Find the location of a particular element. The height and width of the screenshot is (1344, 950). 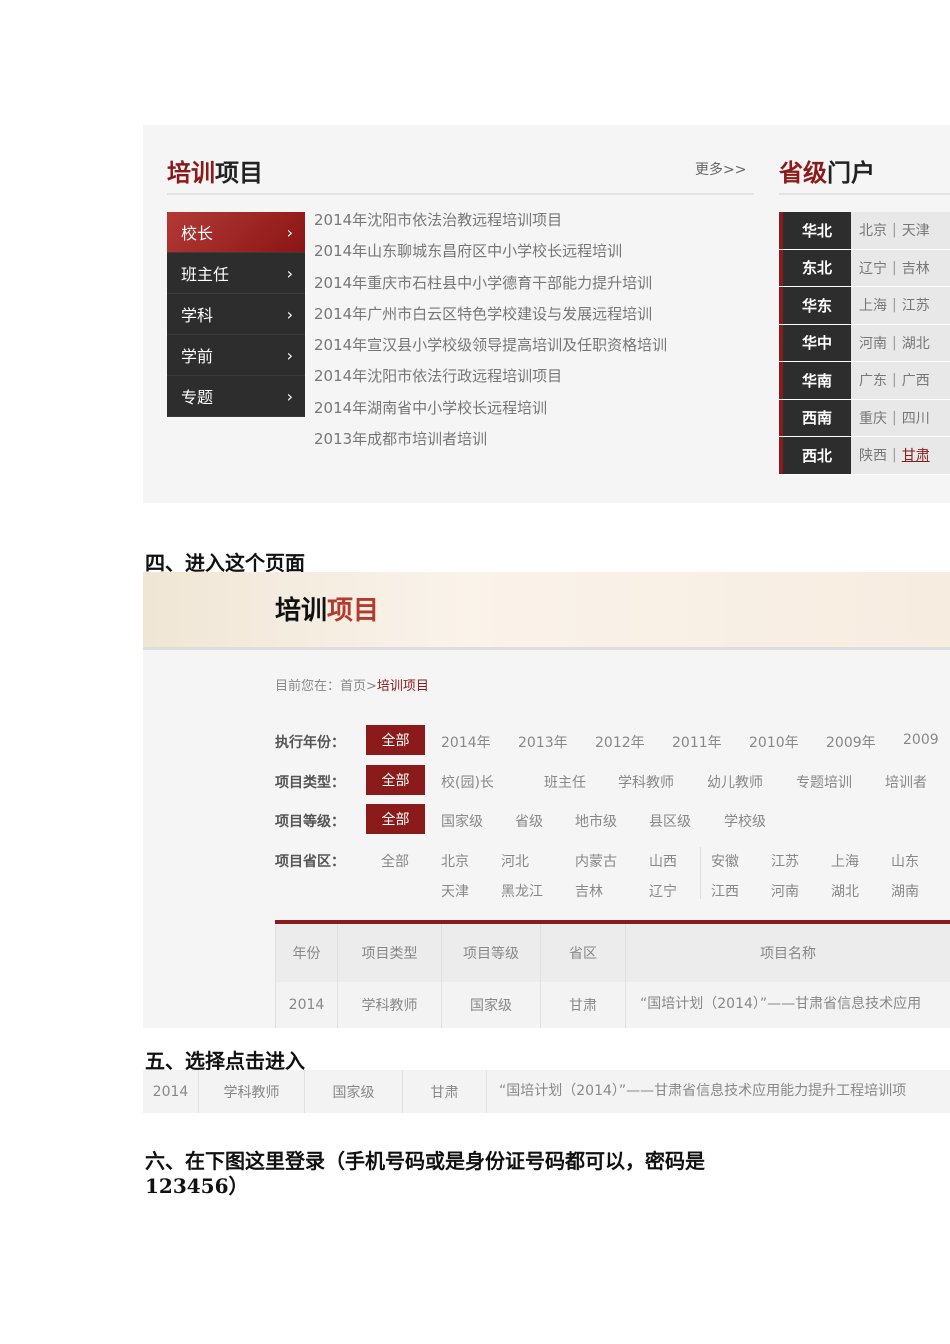

province-link: 甘肃 is located at coordinates (916, 455).